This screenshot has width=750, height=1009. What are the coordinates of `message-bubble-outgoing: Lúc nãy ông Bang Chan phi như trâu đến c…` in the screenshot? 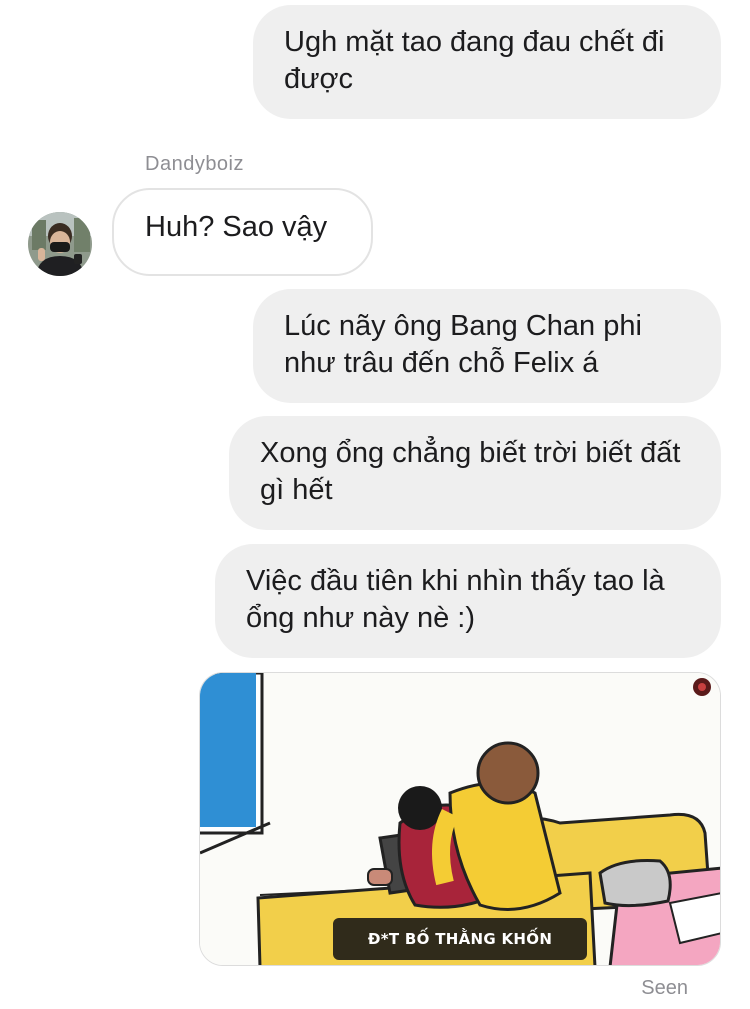 It's located at (487, 346).